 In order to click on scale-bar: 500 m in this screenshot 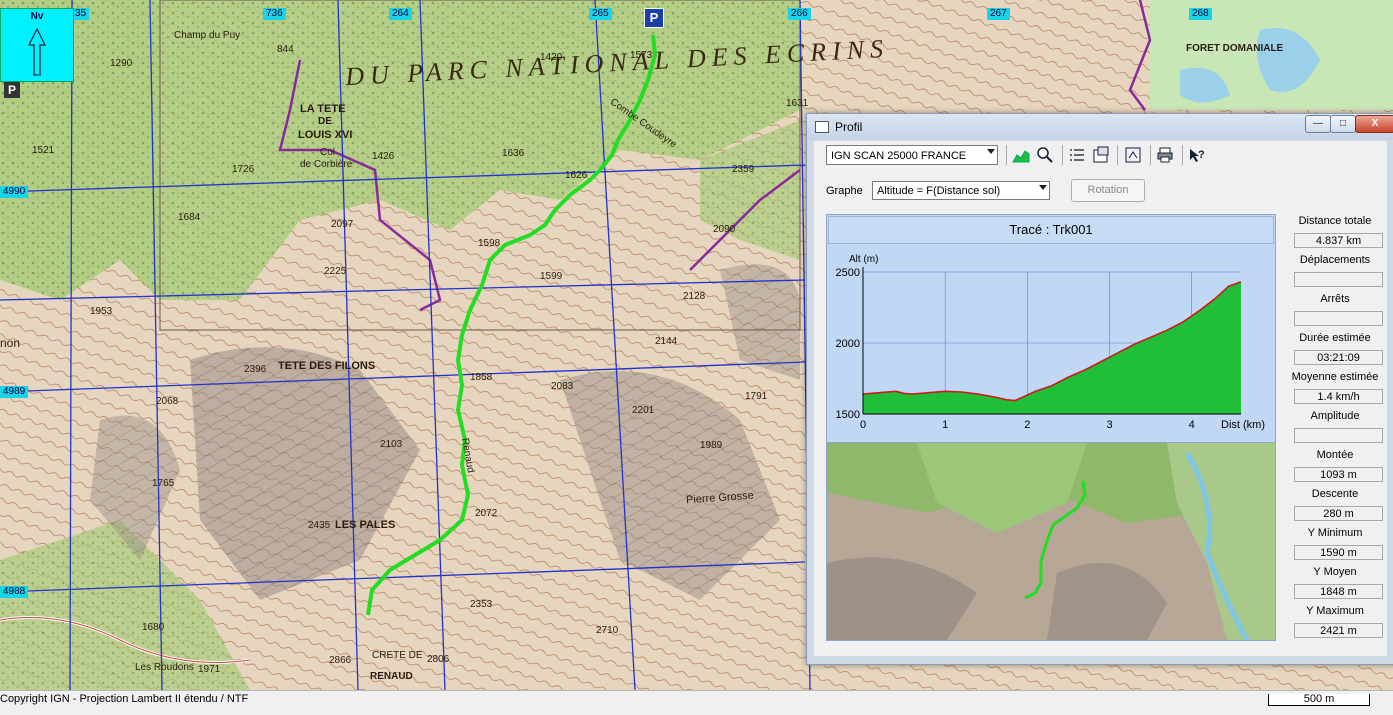, I will do `click(1319, 700)`.